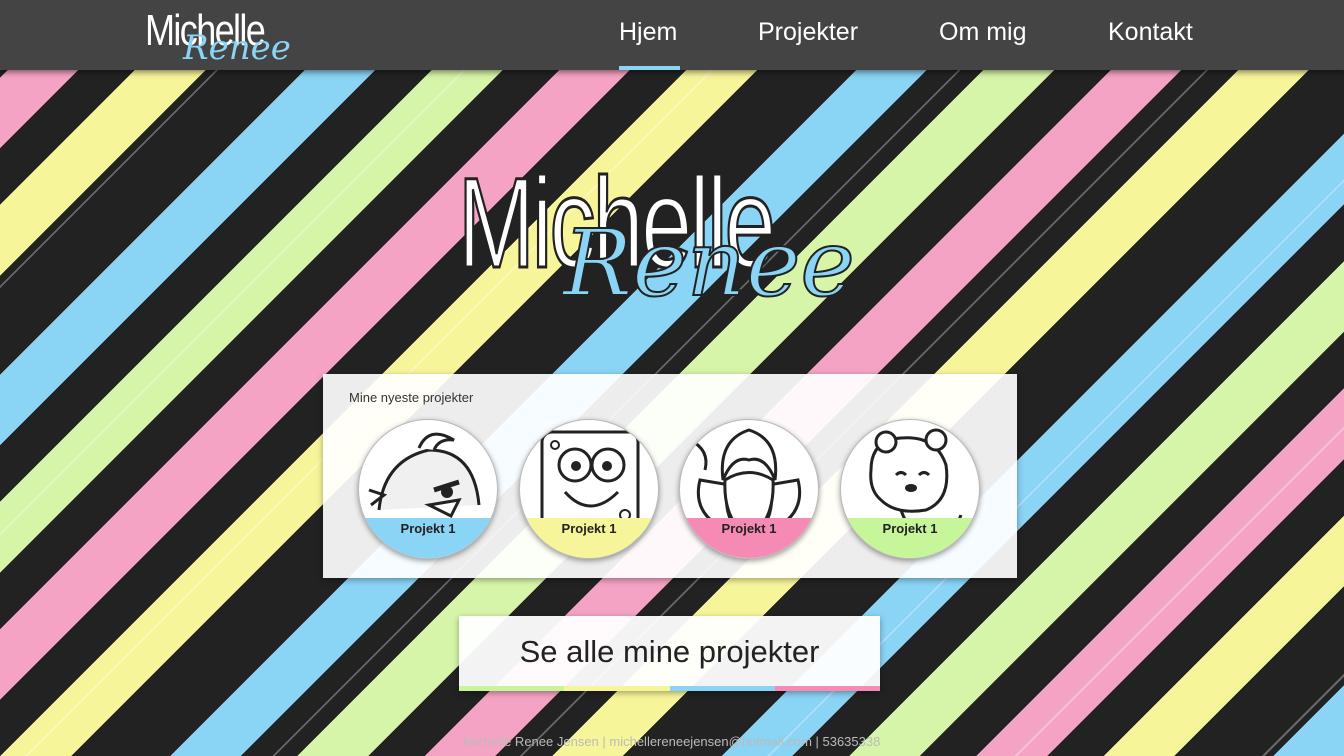 The width and height of the screenshot is (1344, 756). Describe the element at coordinates (589, 489) in the screenshot. I see `project-card-2: Projekt 1` at that location.